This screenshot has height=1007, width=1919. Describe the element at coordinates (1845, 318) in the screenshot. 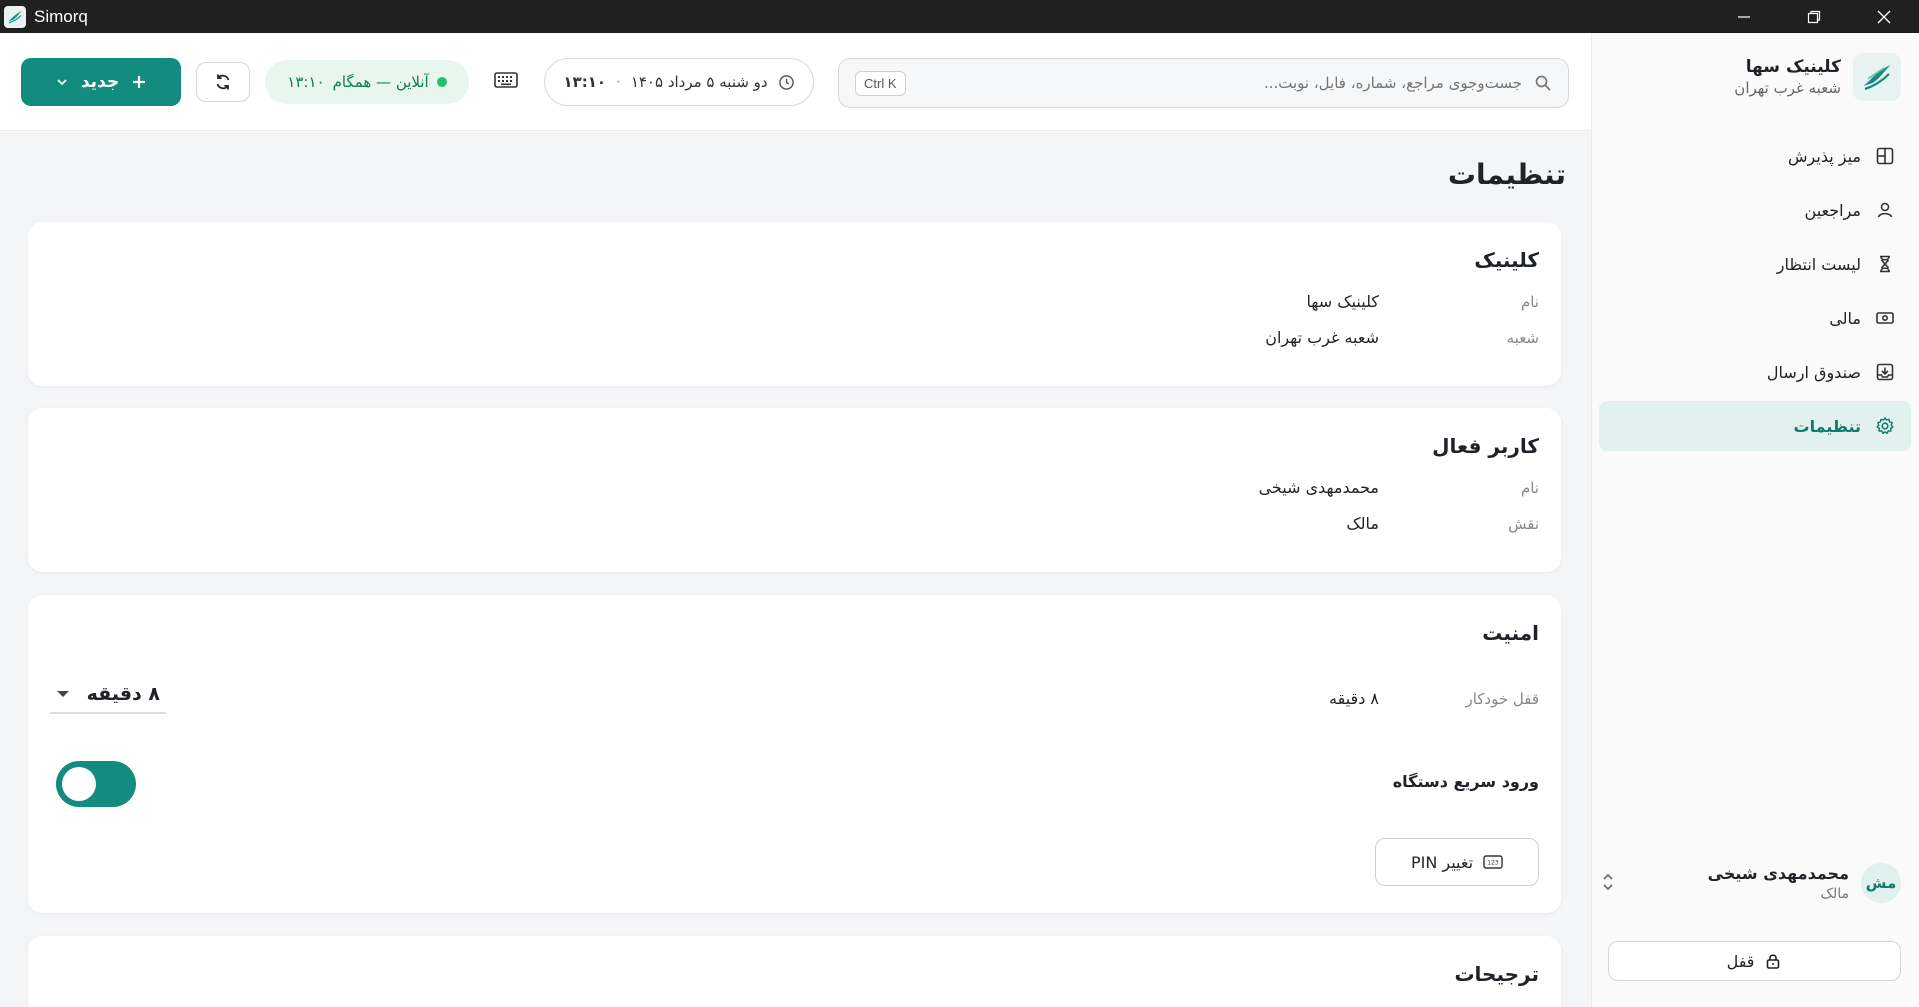

I see `sidebar-item-label: مالی` at that location.